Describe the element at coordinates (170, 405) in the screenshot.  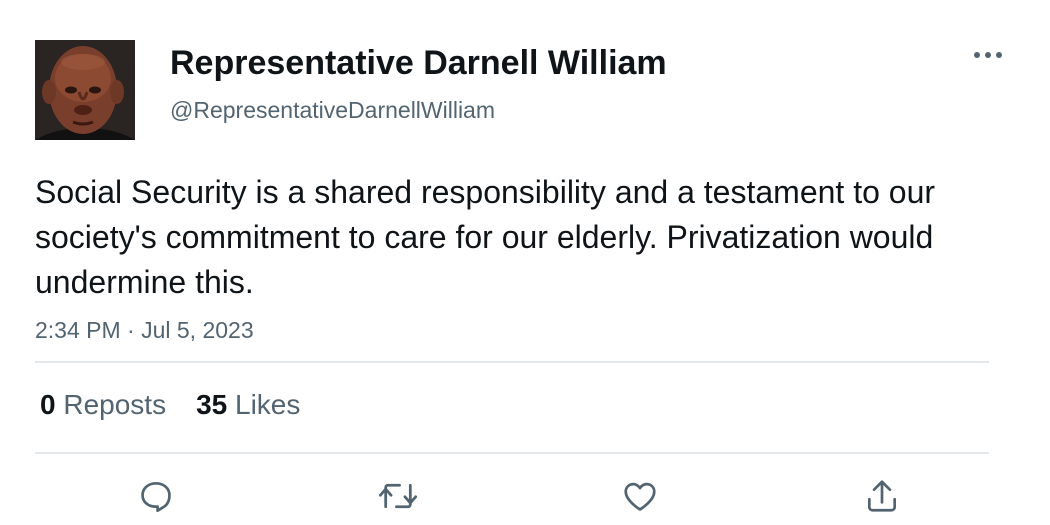
I see `engagement-stats: 0 Reposts 35 Likes` at that location.